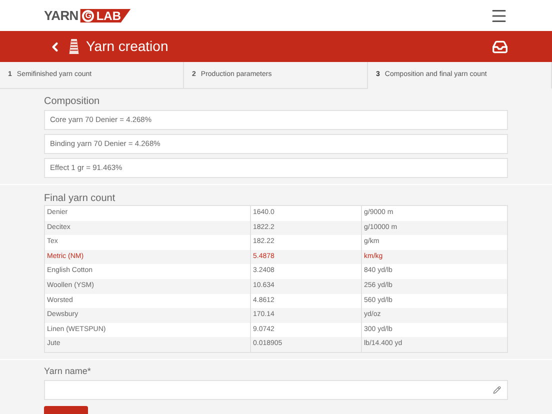  I want to click on yarn-spool-icon, so click(74, 46).